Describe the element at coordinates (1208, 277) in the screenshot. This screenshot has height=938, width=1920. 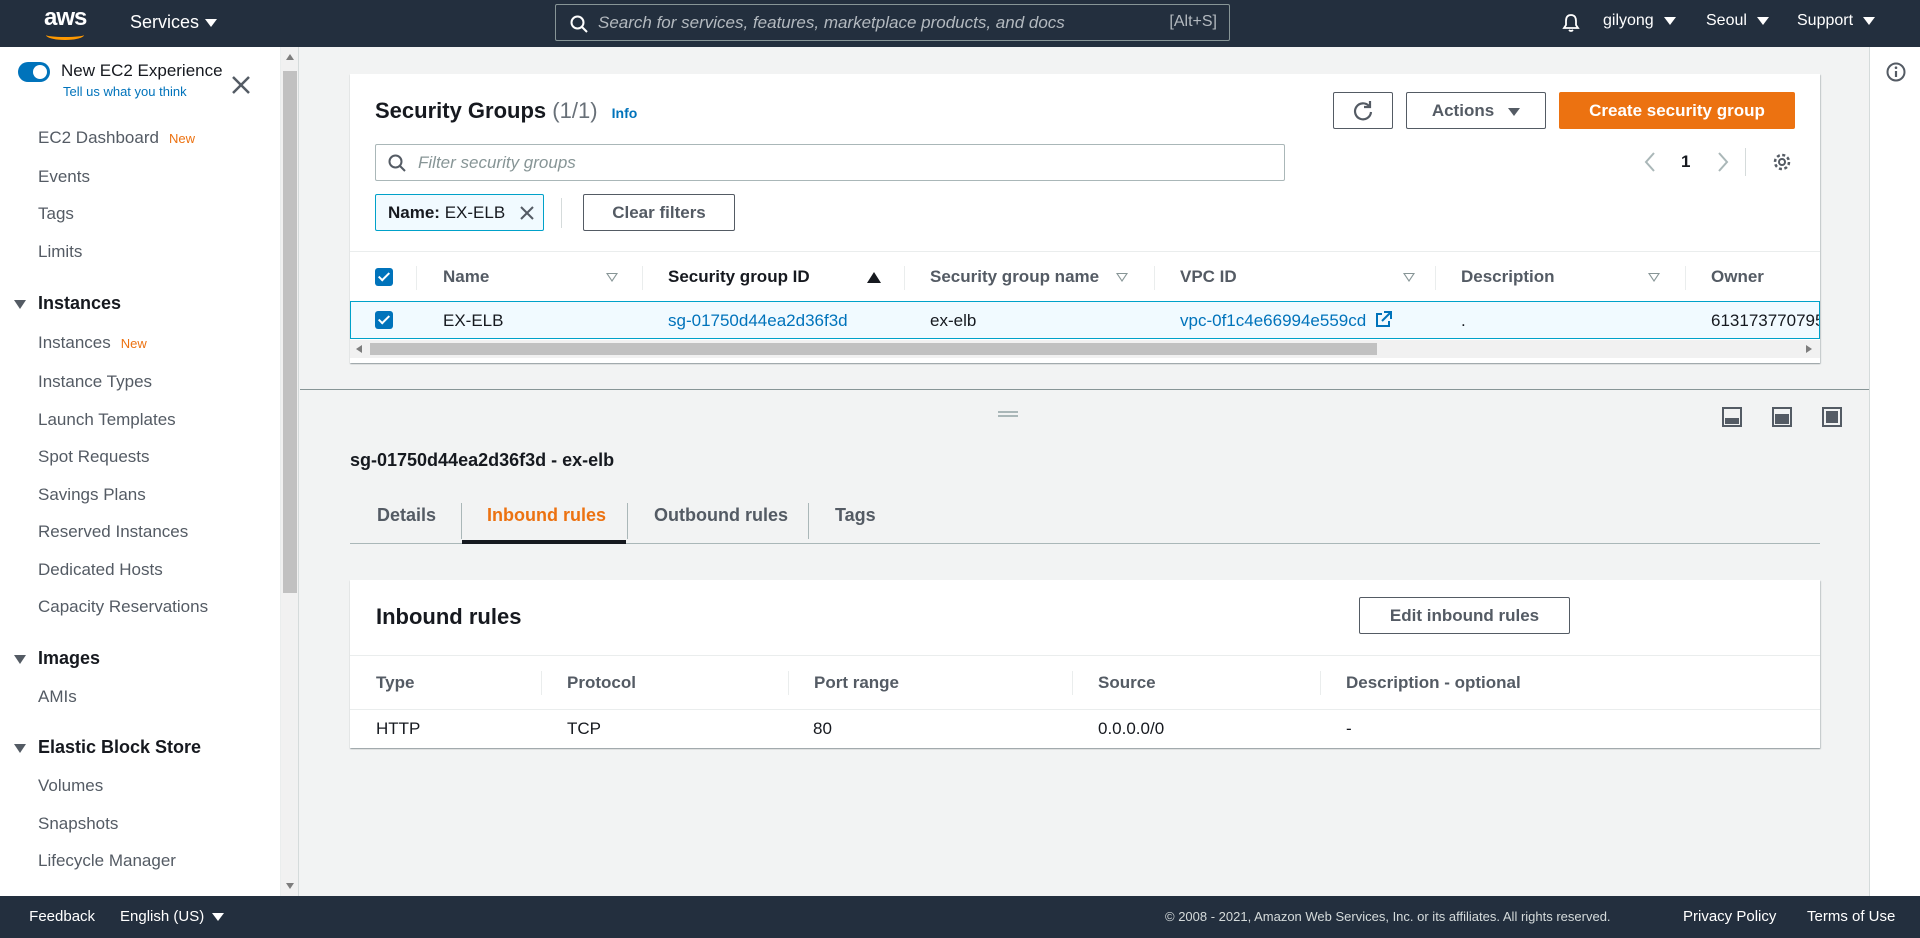
I see `column-header-vpc-id: VPC ID` at that location.